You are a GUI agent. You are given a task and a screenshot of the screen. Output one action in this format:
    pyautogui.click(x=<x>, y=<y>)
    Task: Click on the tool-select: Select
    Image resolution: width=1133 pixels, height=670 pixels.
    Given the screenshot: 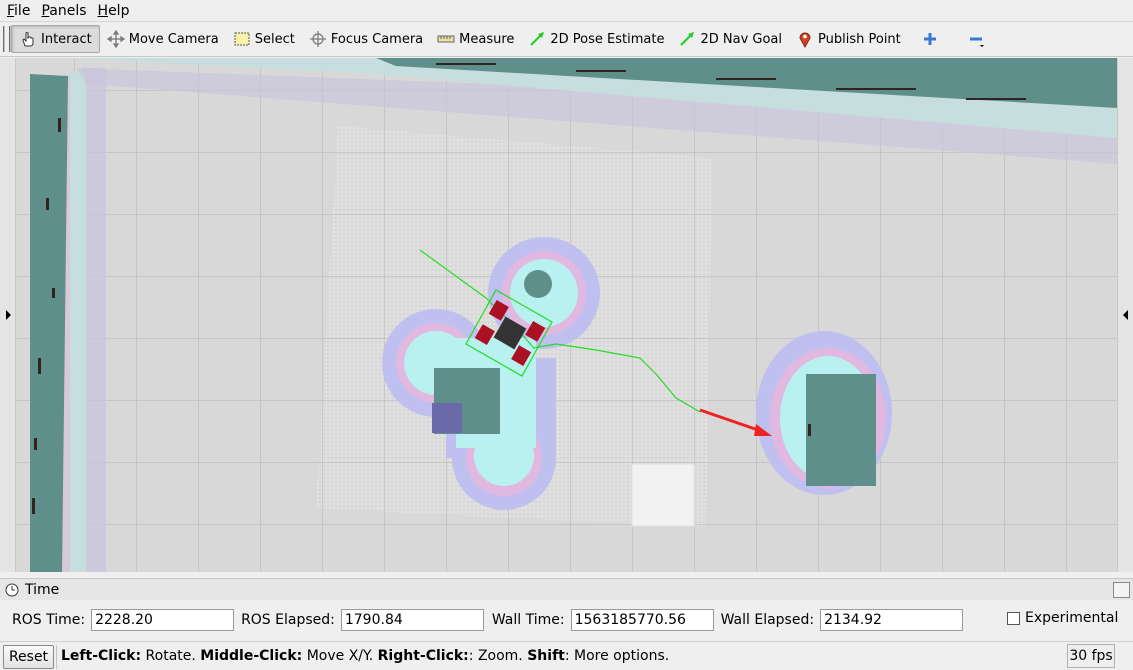 What is the action you would take?
    pyautogui.click(x=264, y=39)
    